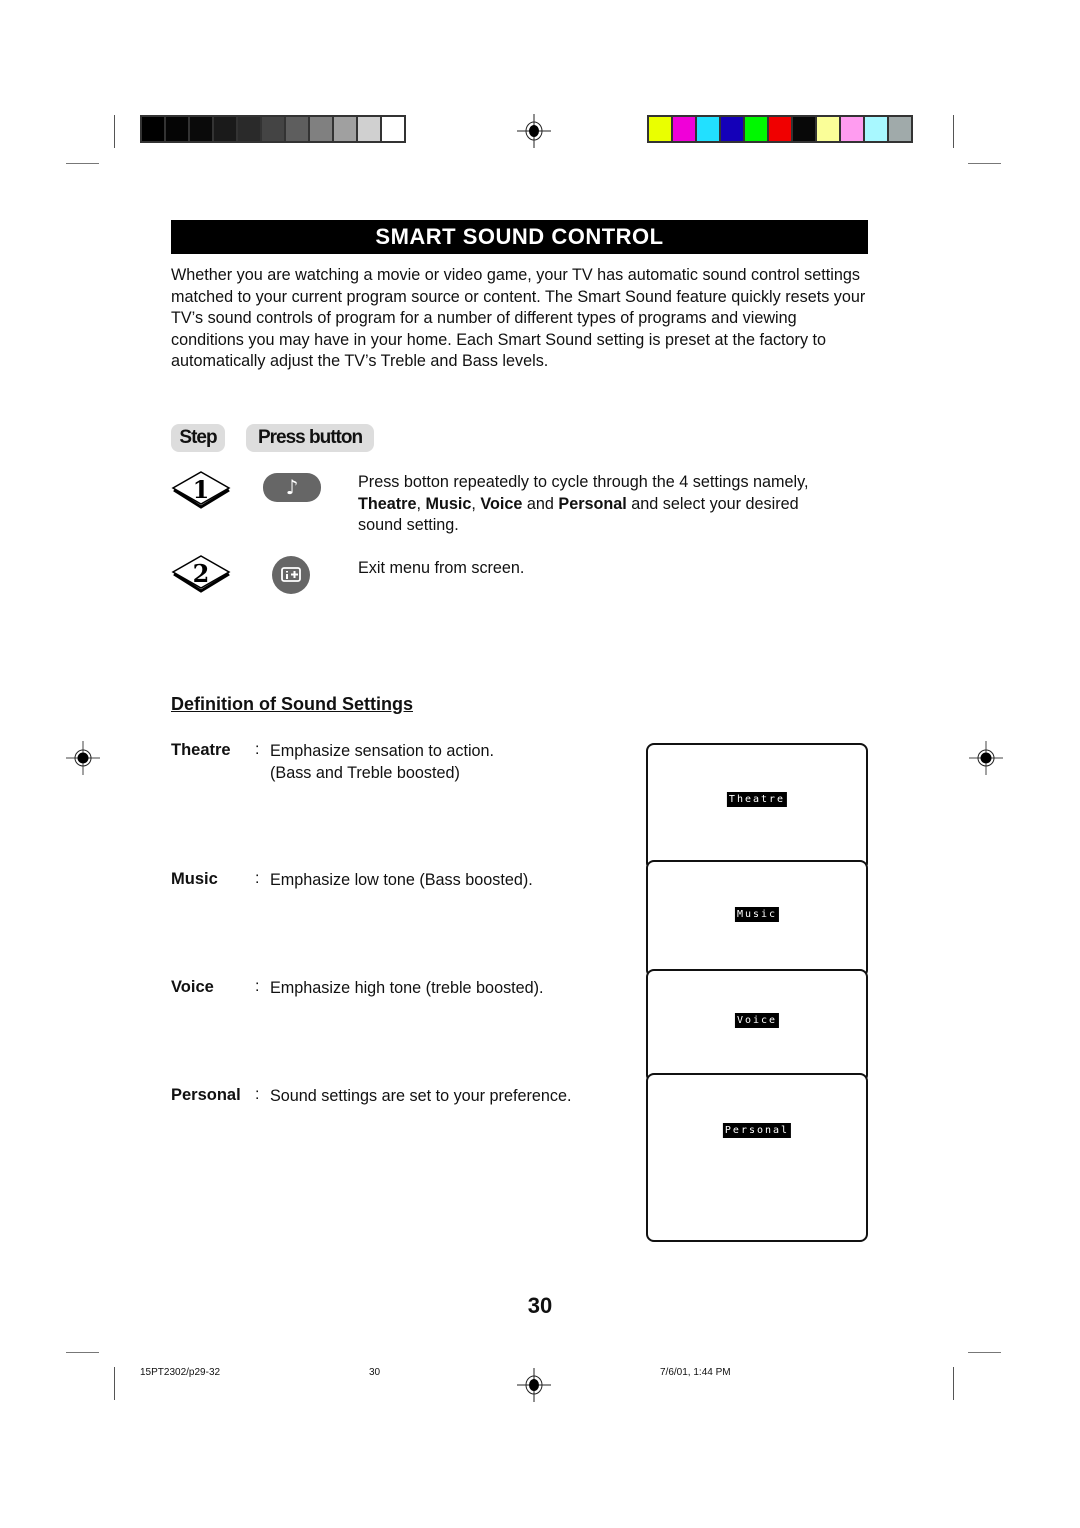 The height and width of the screenshot is (1528, 1080). What do you see at coordinates (206, 1095) in the screenshot?
I see `definition-term: Personal` at bounding box center [206, 1095].